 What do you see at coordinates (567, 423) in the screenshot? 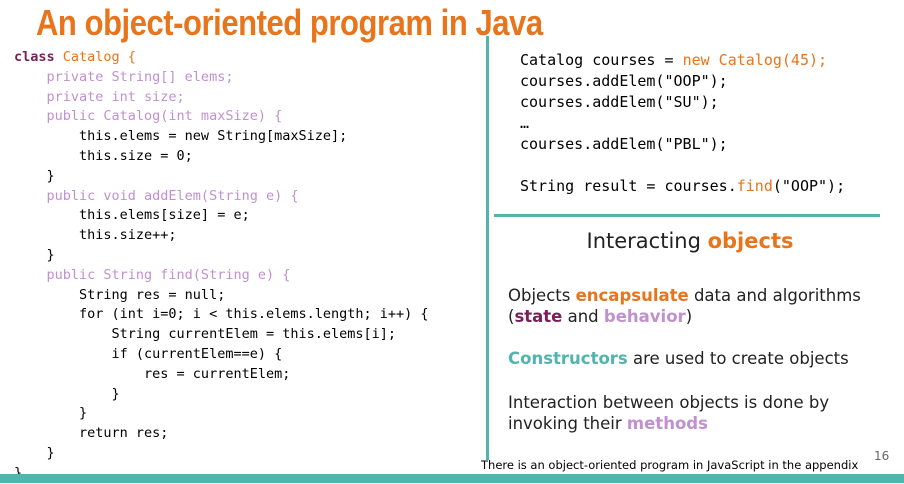
I see `text-fragment: invoking their` at bounding box center [567, 423].